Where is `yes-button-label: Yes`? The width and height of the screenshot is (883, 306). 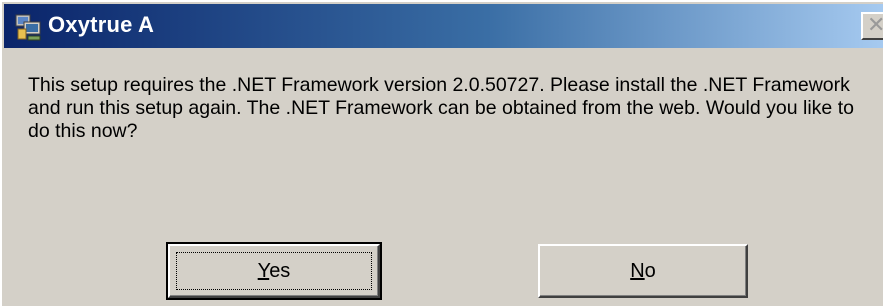
yes-button-label: Yes is located at coordinates (274, 271).